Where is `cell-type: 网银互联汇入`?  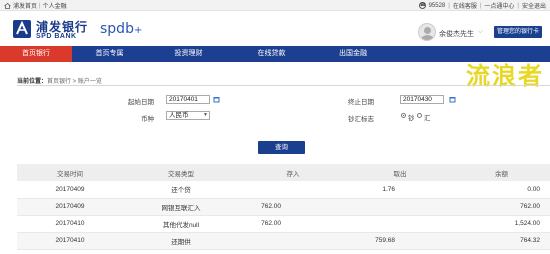
cell-type: 网银互联汇入 is located at coordinates (181, 207).